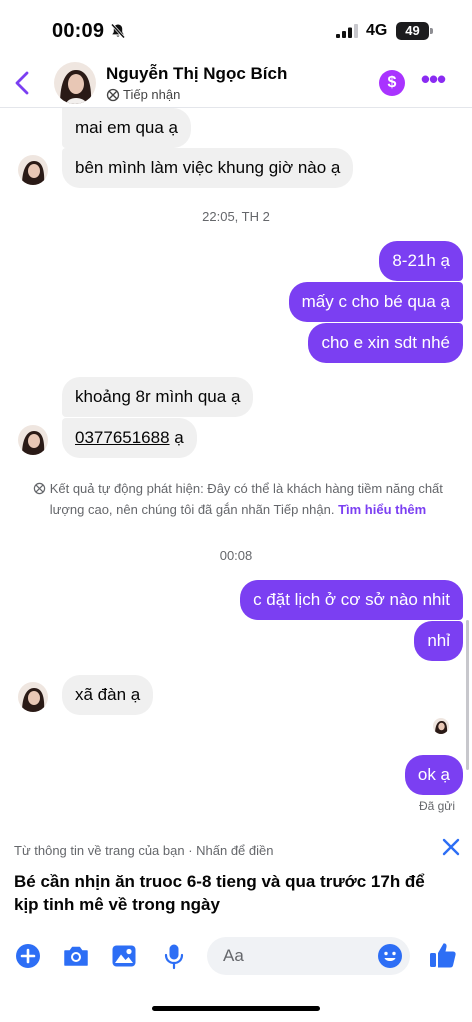  What do you see at coordinates (176, 437) in the screenshot?
I see `message-suffix: ạ` at bounding box center [176, 437].